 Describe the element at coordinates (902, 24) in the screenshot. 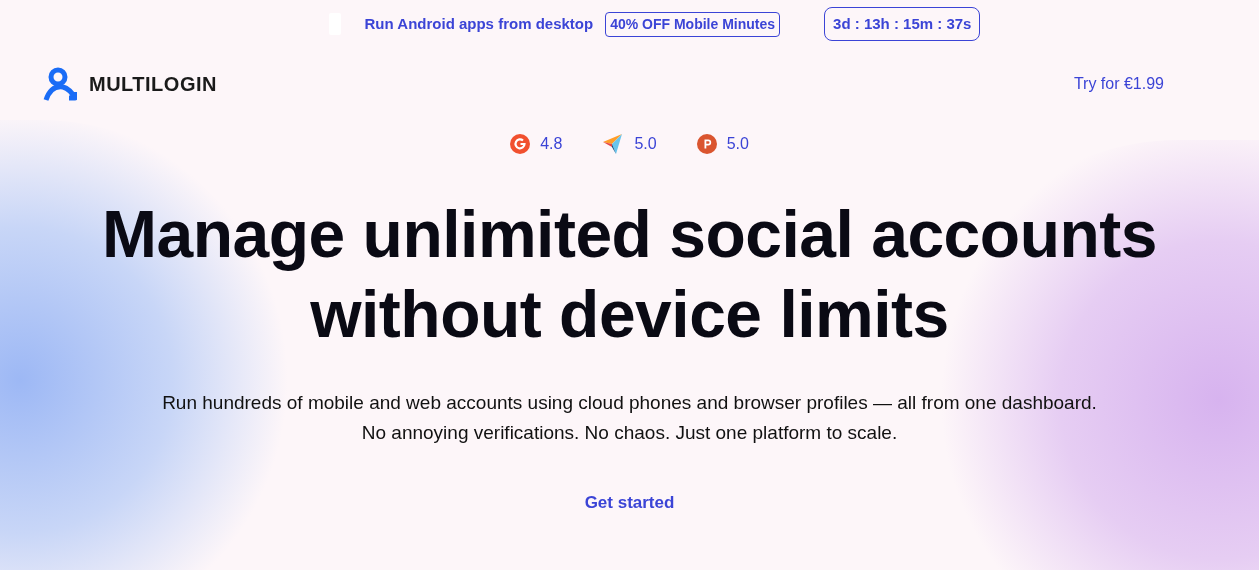

I see `countdown-timer: 3d : 13h : 15m : 37s` at that location.